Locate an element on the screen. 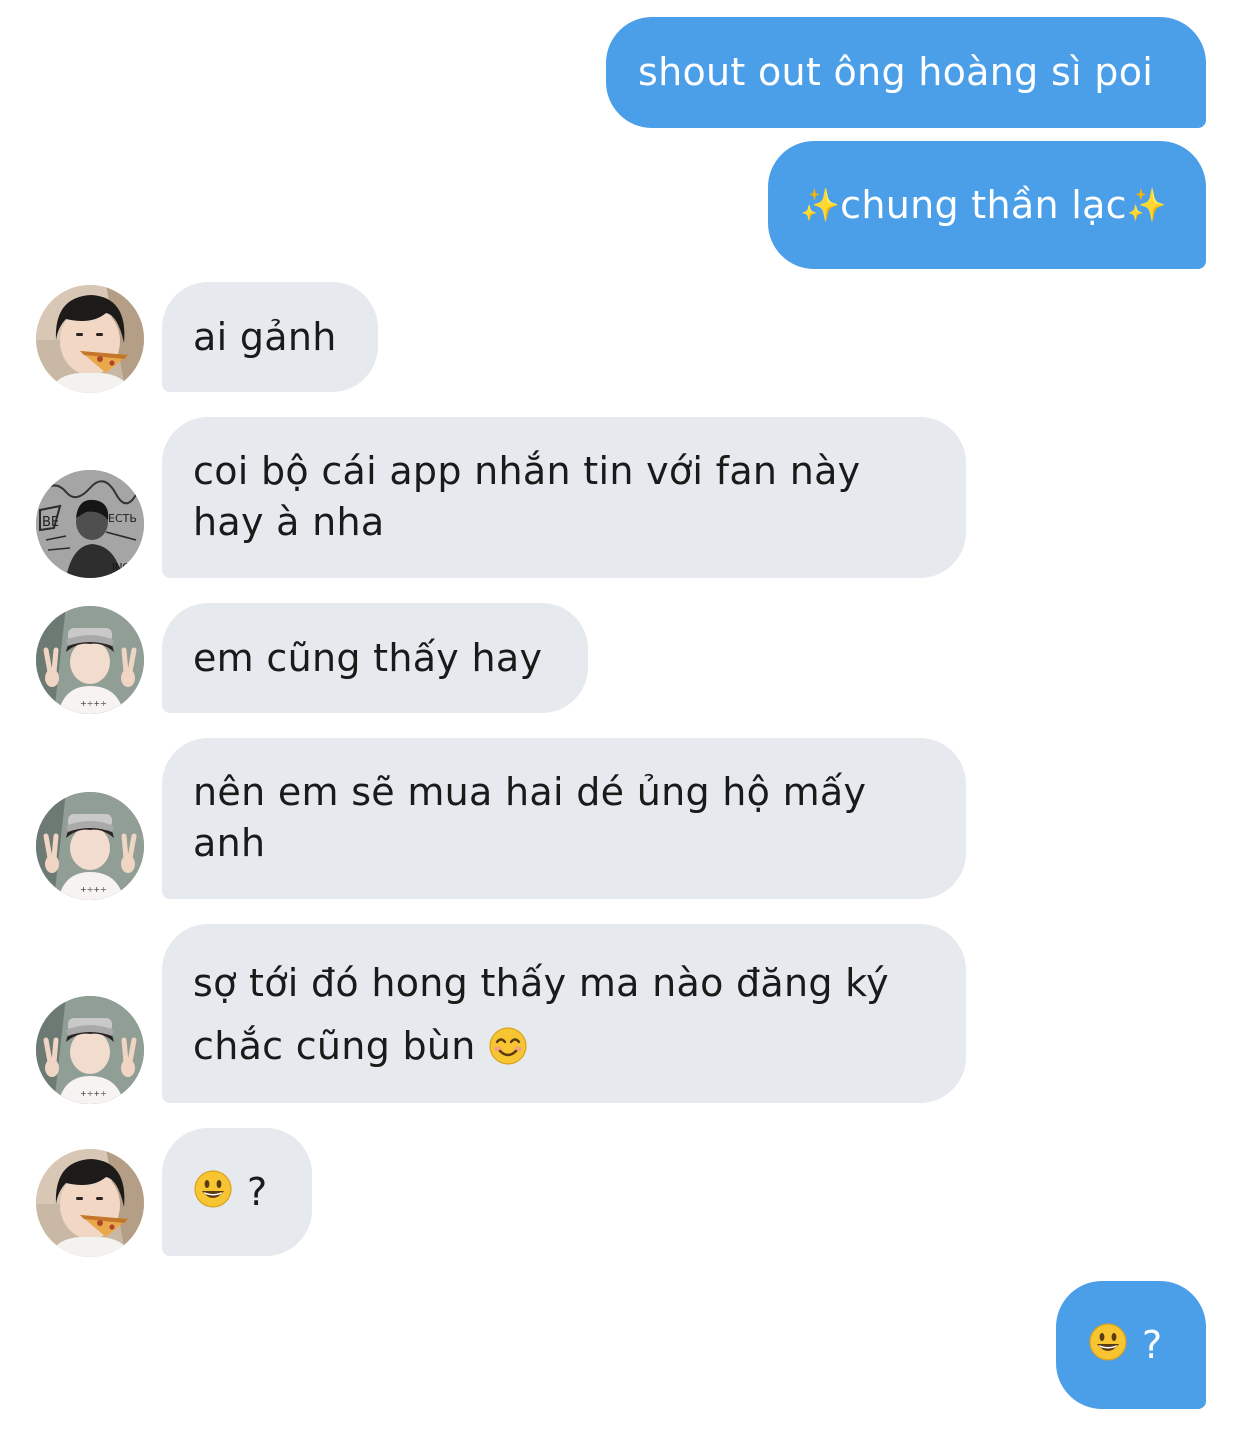 The width and height of the screenshot is (1242, 1430). message-line: sợ tới đó hong thấy ma nào đăng ký is located at coordinates (541, 983).